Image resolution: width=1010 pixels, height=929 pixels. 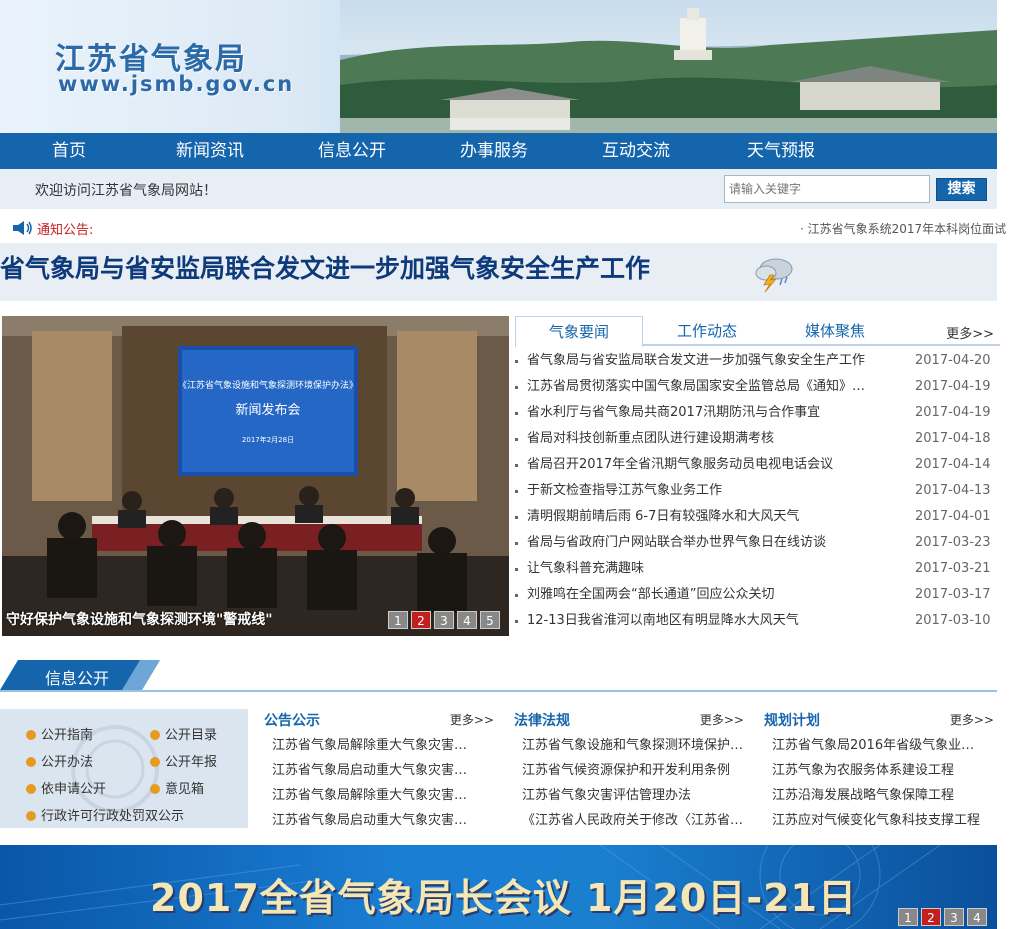 What do you see at coordinates (542, 720) in the screenshot?
I see `info-column-title: 法律法规` at bounding box center [542, 720].